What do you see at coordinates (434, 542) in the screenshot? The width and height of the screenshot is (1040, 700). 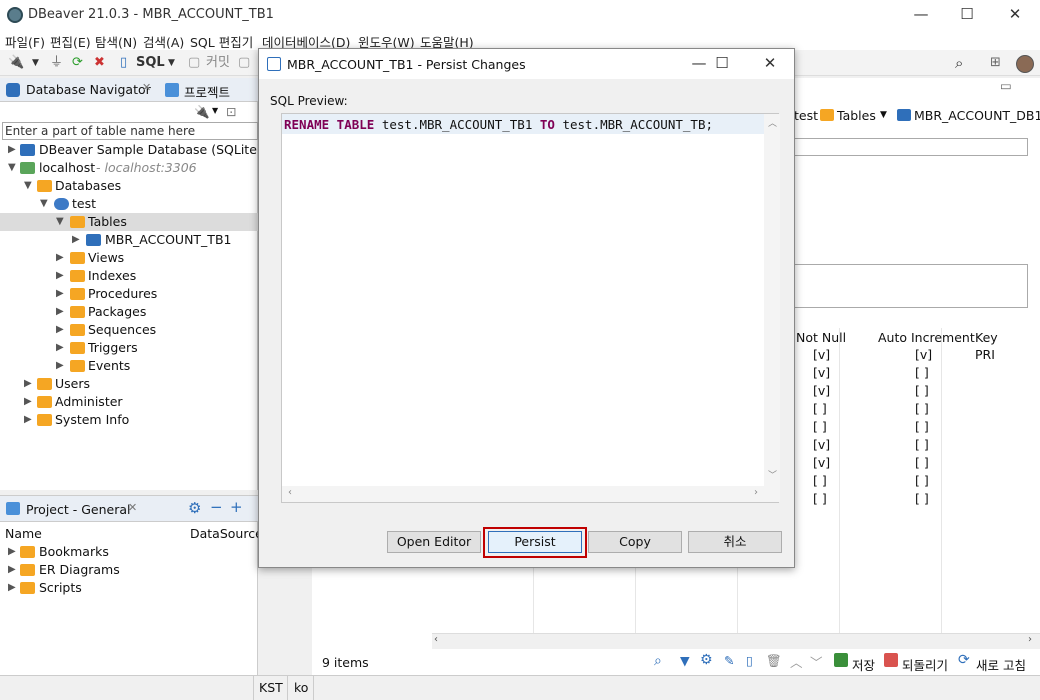 I see `open-editor-button: Open Editor` at bounding box center [434, 542].